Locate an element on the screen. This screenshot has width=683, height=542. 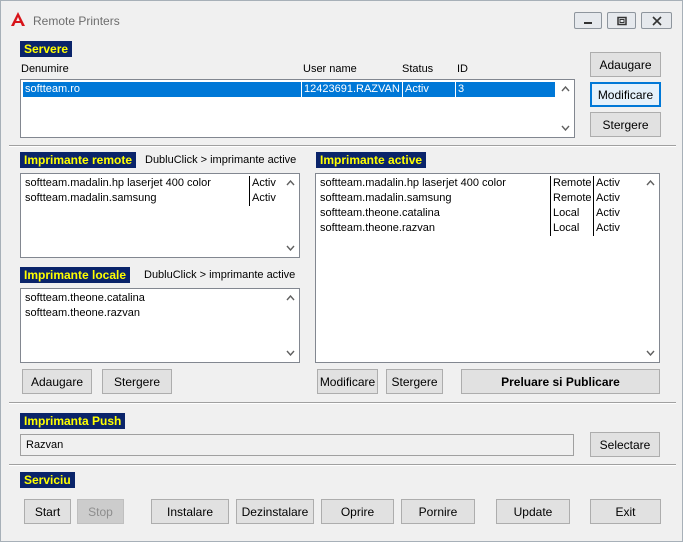
restore-icon is located at coordinates (621, 20).